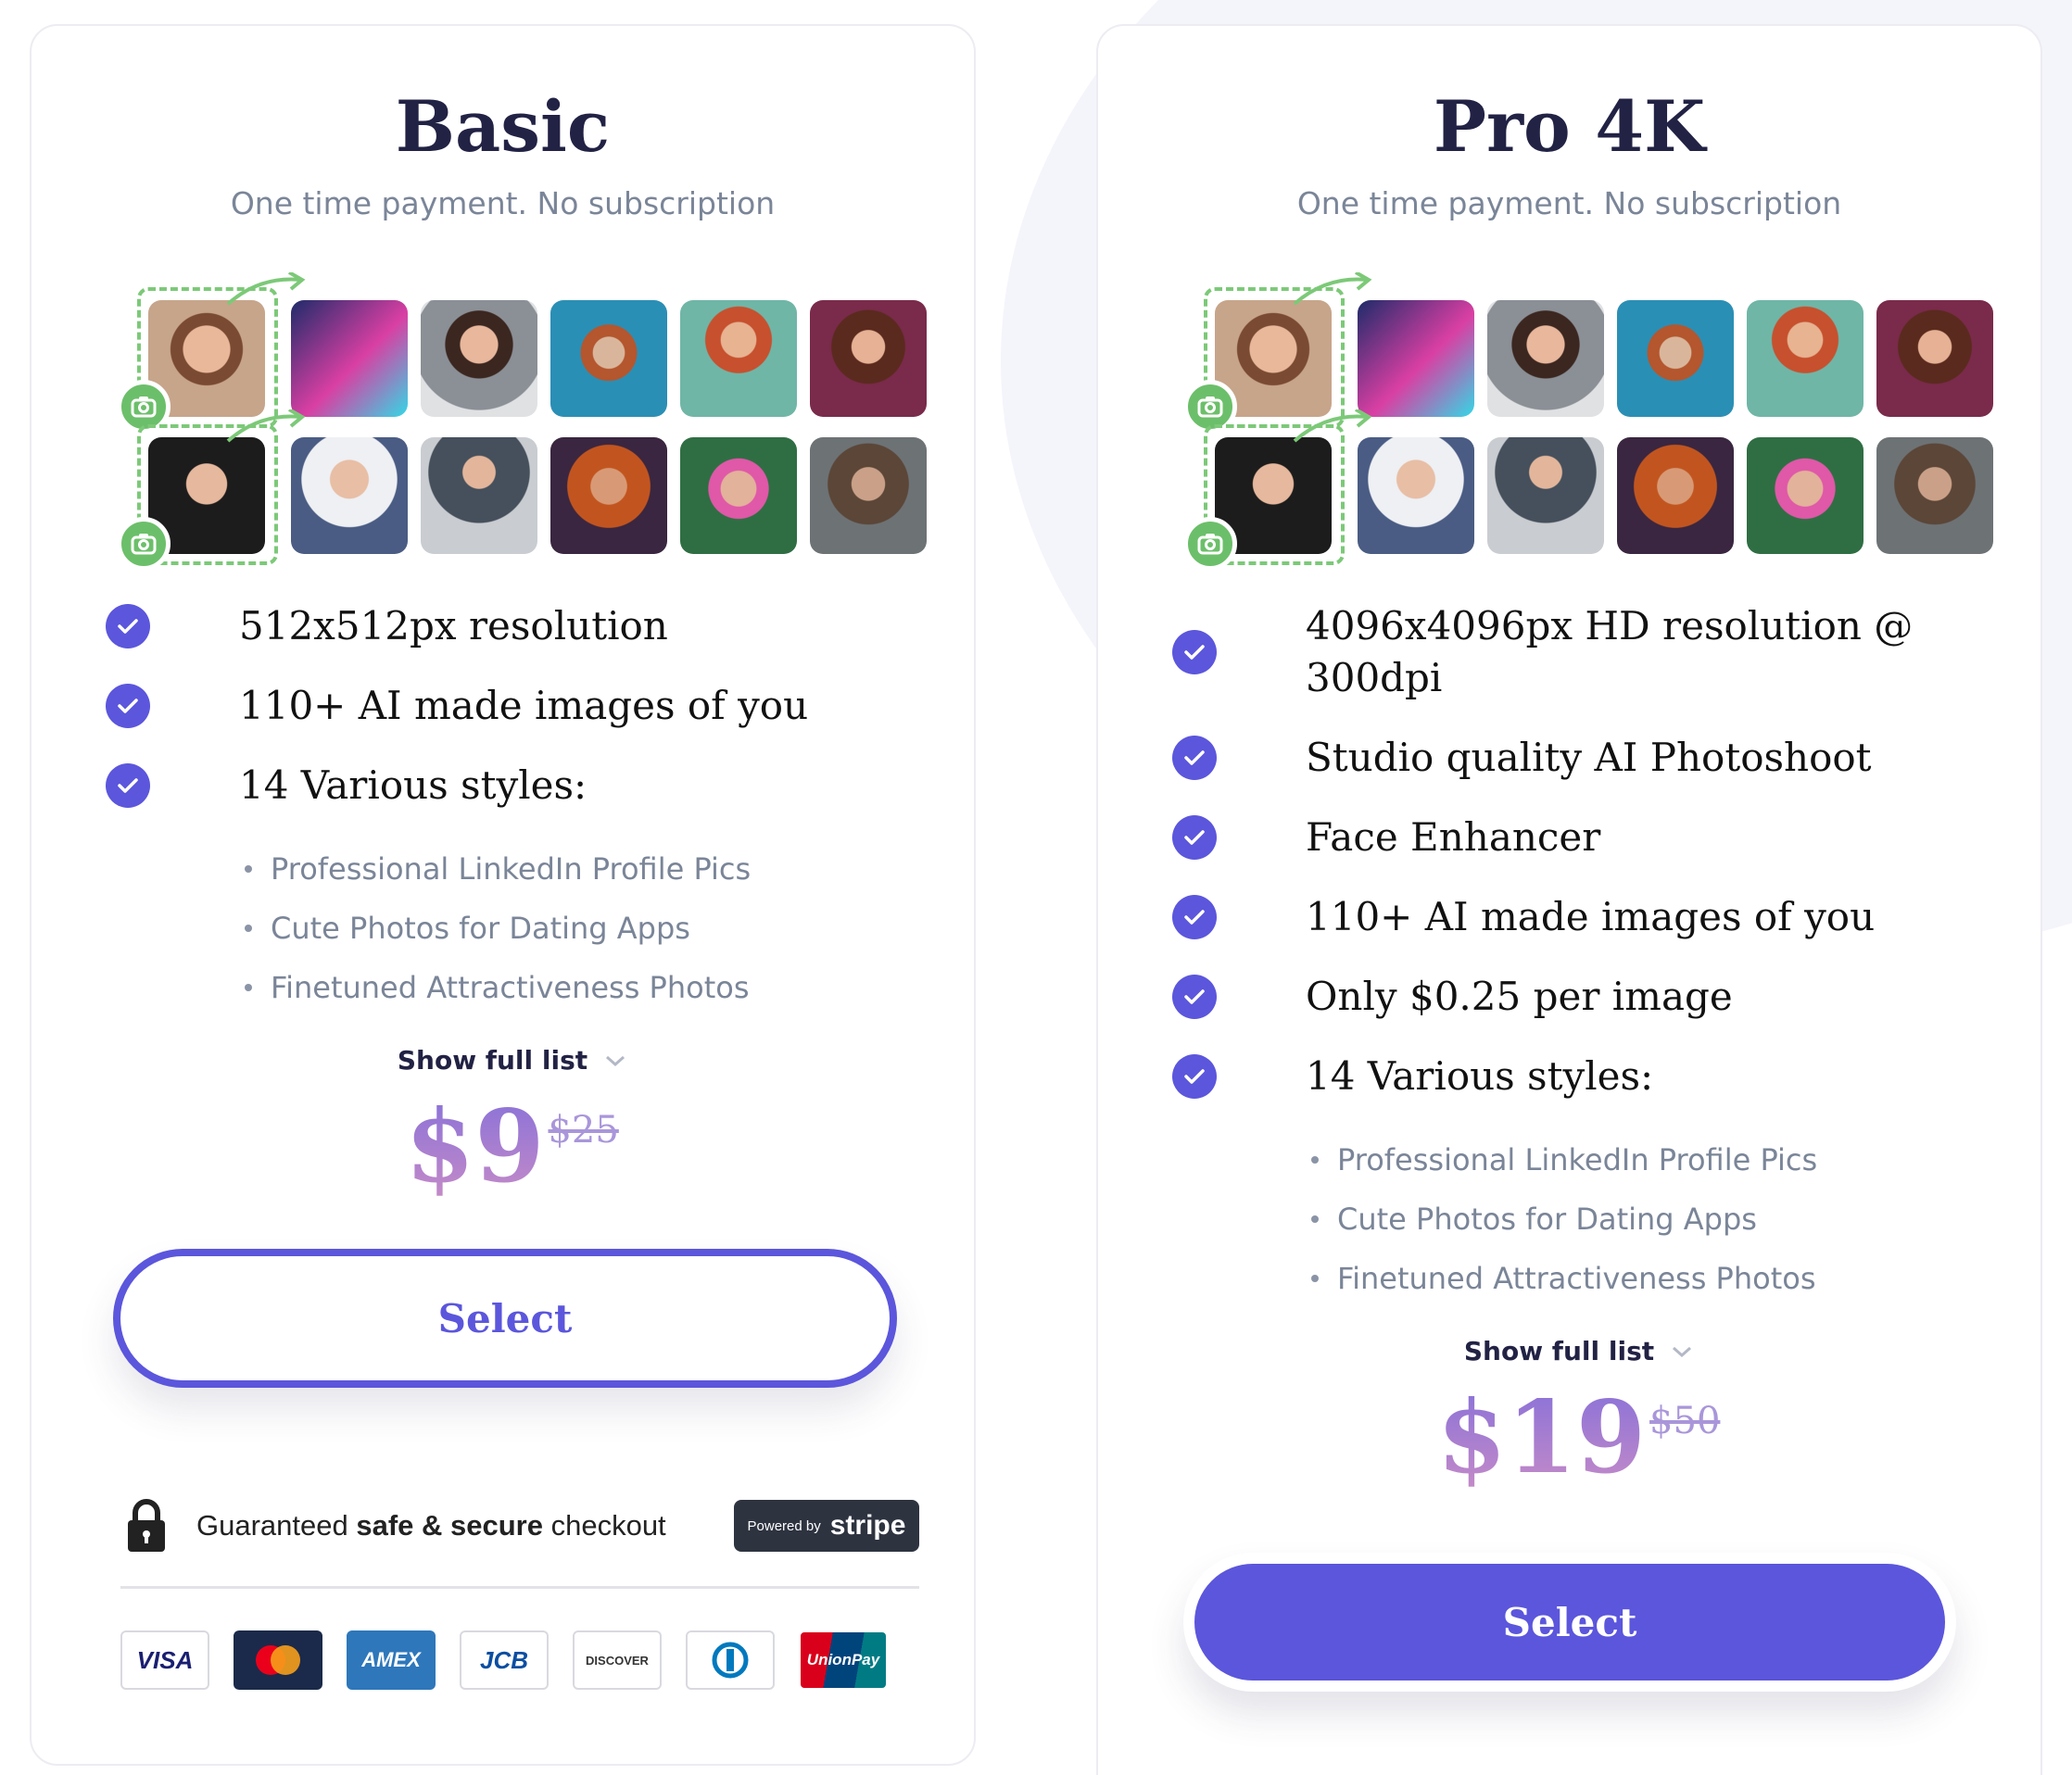 Image resolution: width=2072 pixels, height=1775 pixels. I want to click on price: $9, so click(475, 1147).